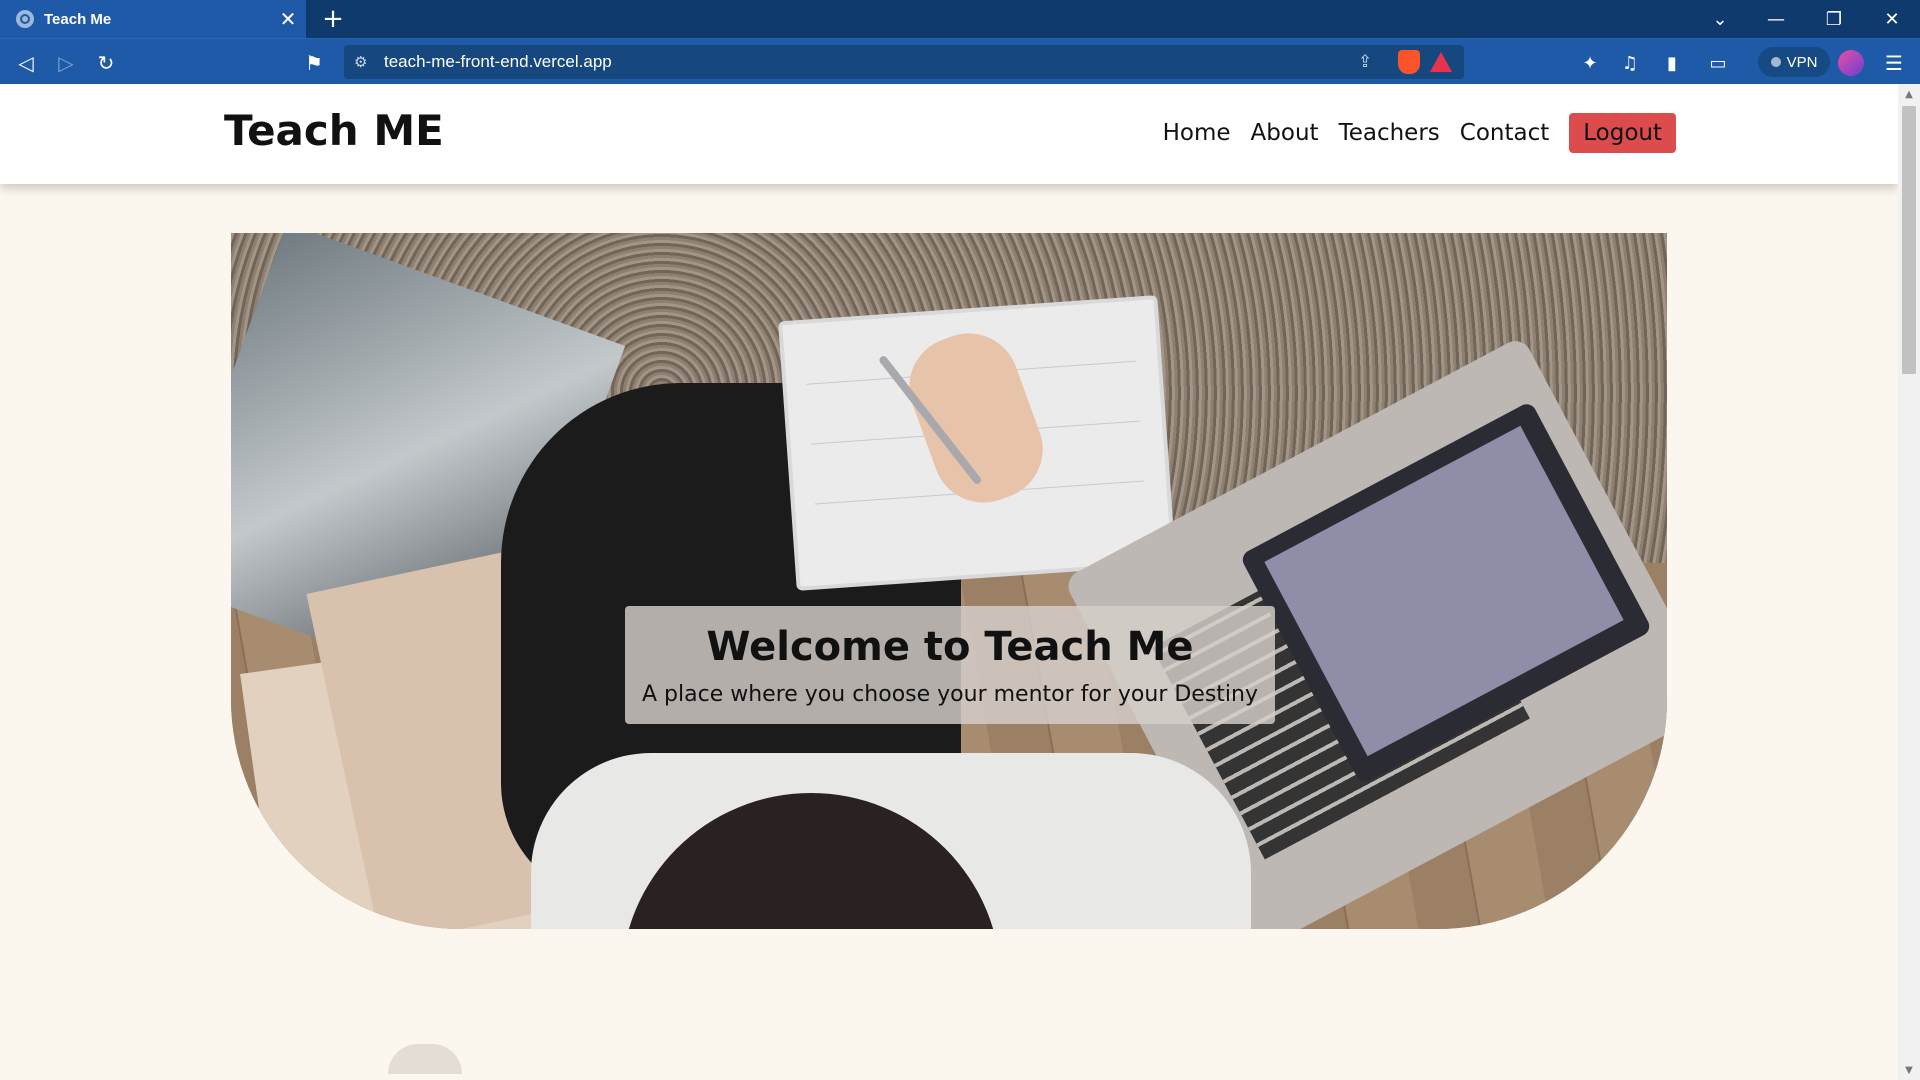  Describe the element at coordinates (1373, 62) in the screenshot. I see `share-icon: ⇪` at that location.